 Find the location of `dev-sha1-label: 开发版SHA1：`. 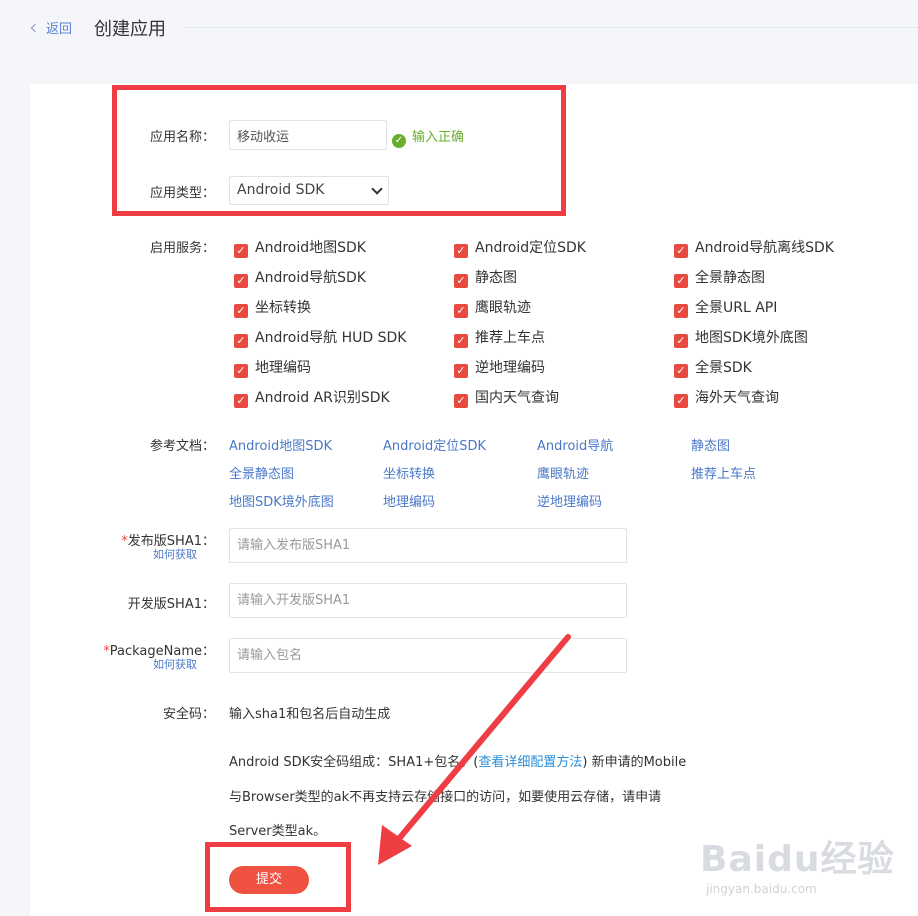

dev-sha1-label: 开发版SHA1： is located at coordinates (171, 604).